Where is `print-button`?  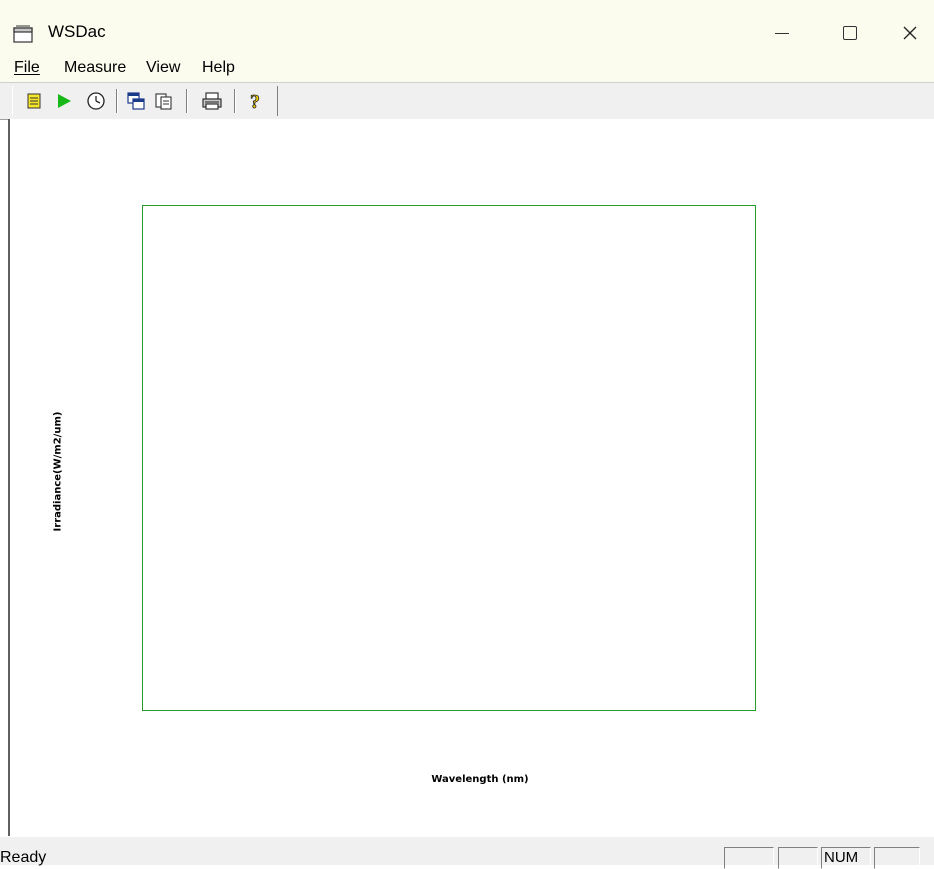 print-button is located at coordinates (212, 101).